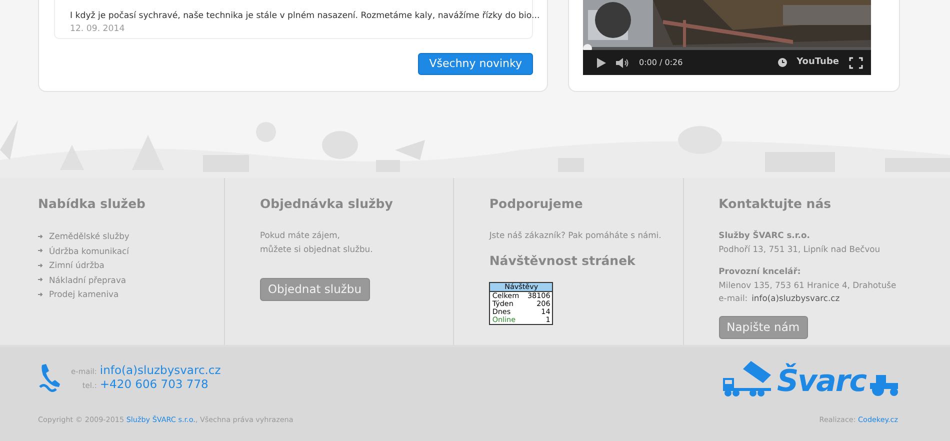  I want to click on progress-track, so click(727, 48).